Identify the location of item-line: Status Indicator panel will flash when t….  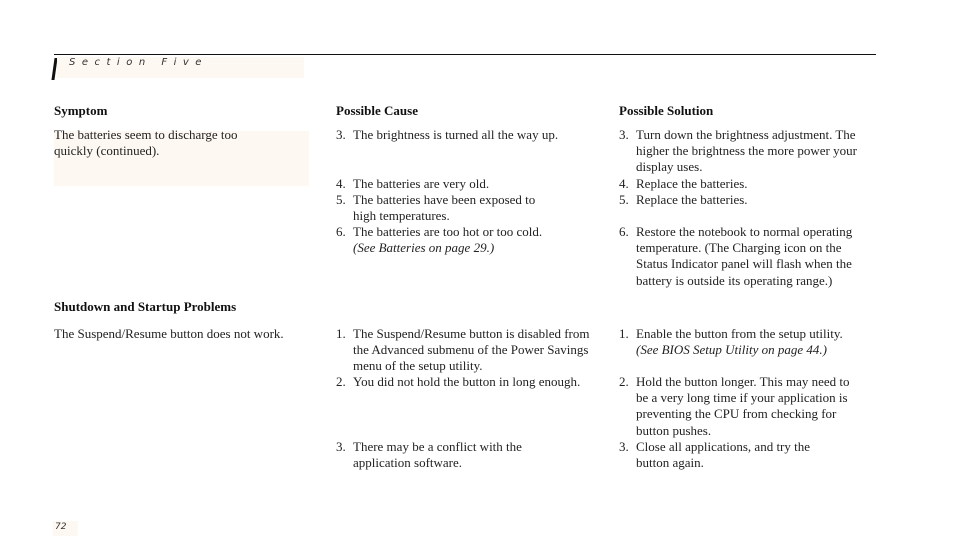
(744, 264).